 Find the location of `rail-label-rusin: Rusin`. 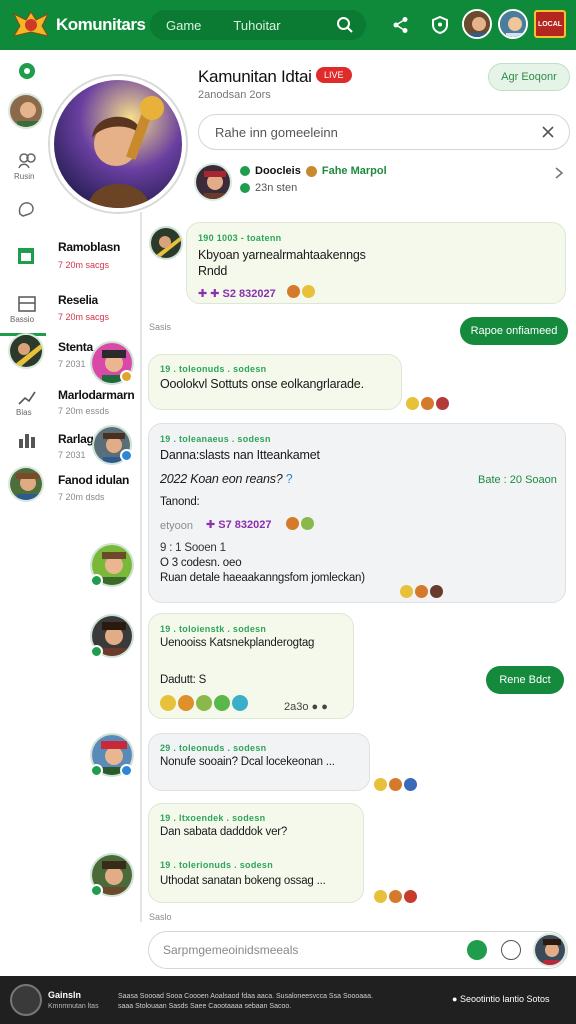

rail-label-rusin: Rusin is located at coordinates (24, 176).